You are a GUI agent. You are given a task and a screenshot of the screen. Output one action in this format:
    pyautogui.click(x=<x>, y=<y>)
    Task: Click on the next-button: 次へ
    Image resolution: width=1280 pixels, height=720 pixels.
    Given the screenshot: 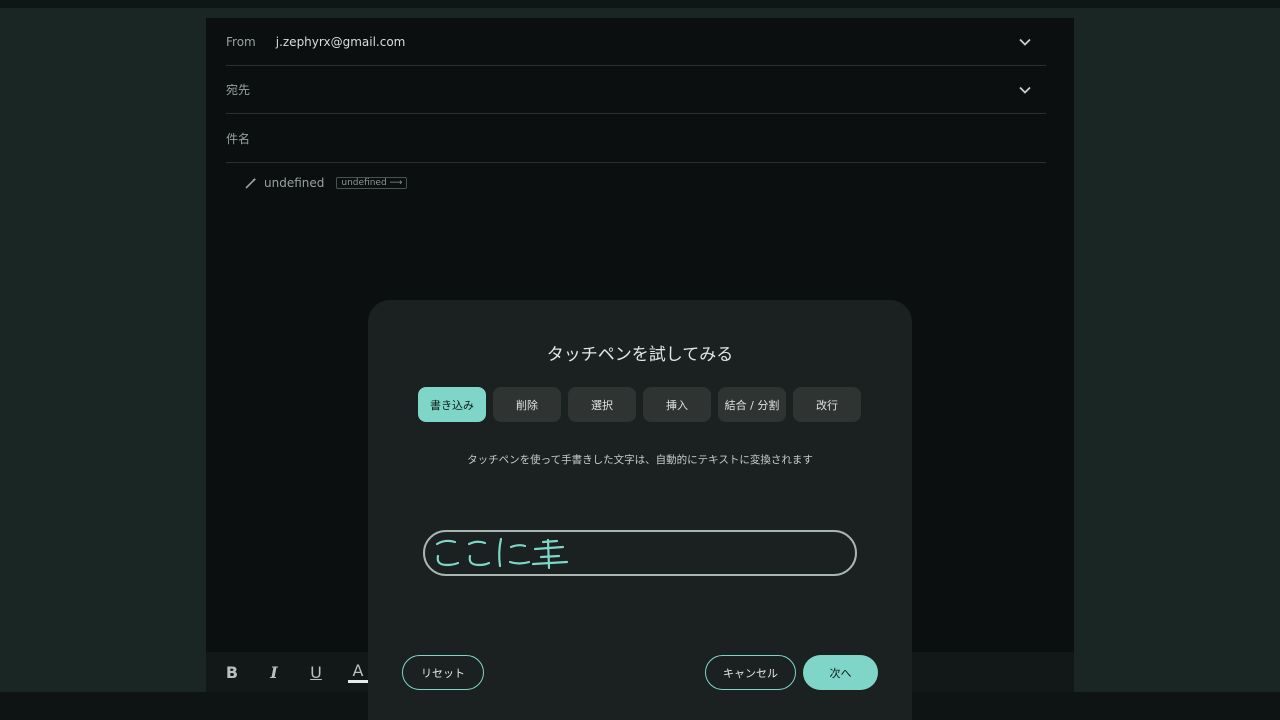 What is the action you would take?
    pyautogui.click(x=840, y=672)
    